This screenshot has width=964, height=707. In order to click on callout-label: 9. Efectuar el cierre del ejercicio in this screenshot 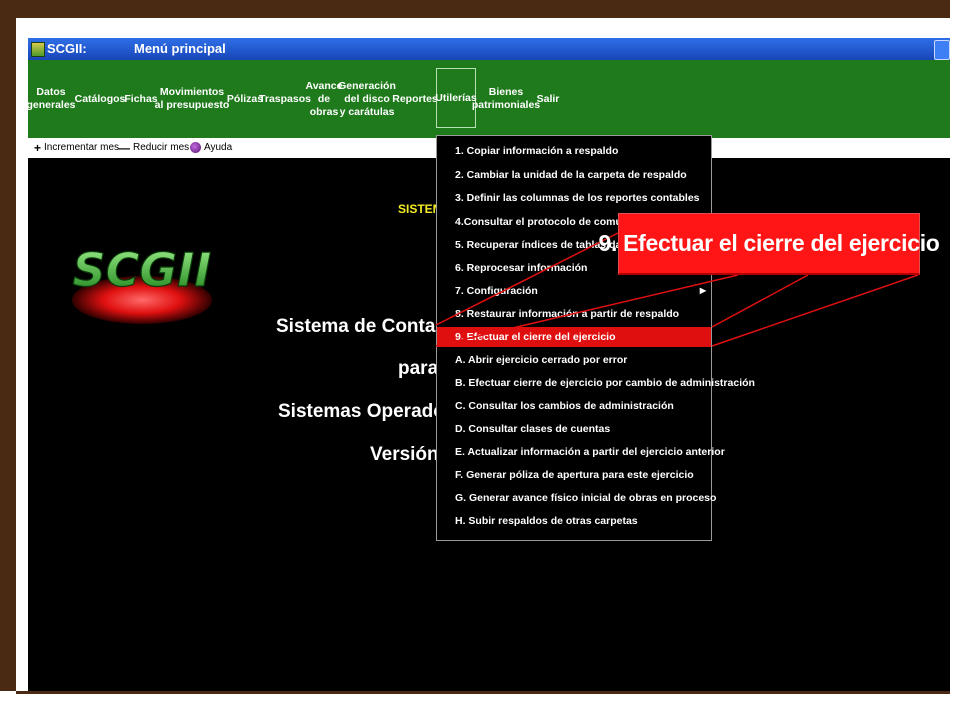, I will do `click(769, 244)`.